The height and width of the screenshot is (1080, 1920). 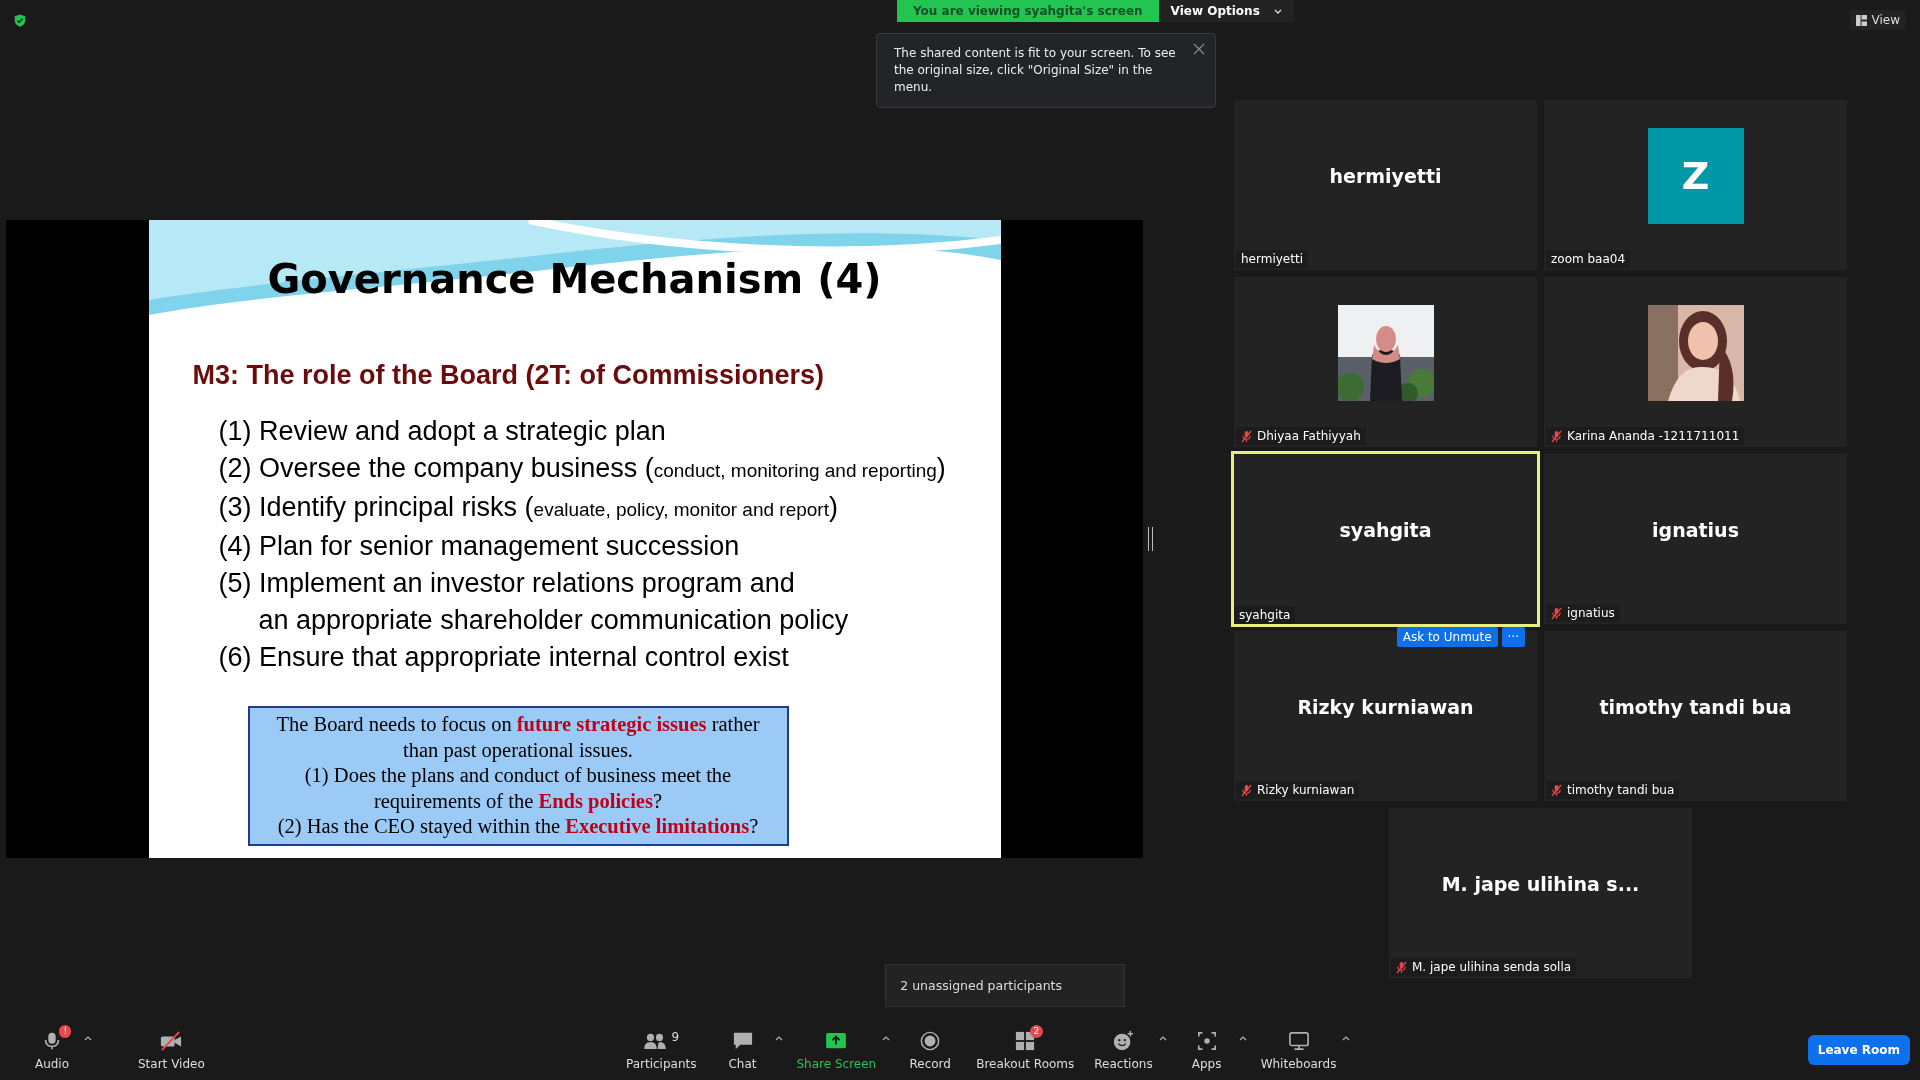 I want to click on chat-icon, so click(x=742, y=1040).